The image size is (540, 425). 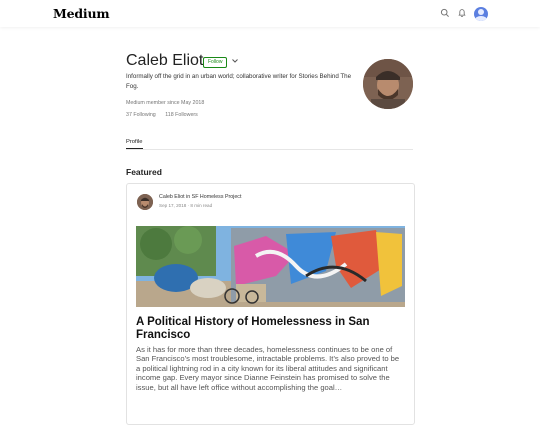 What do you see at coordinates (165, 103) in the screenshot?
I see `member-since: Medium member since May 2018` at bounding box center [165, 103].